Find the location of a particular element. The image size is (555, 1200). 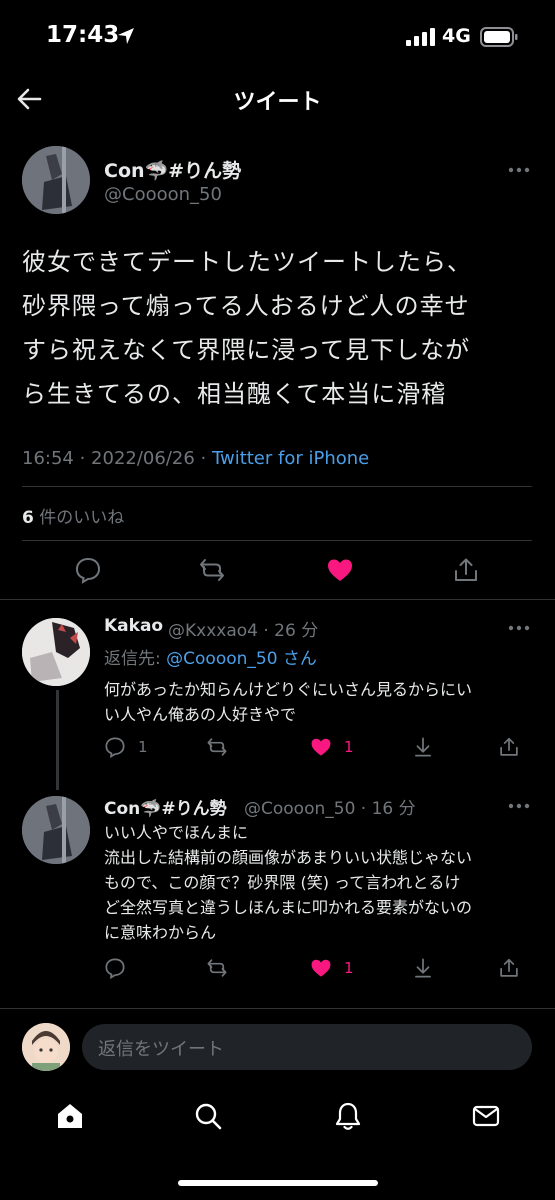

home-indicator is located at coordinates (278, 1183).